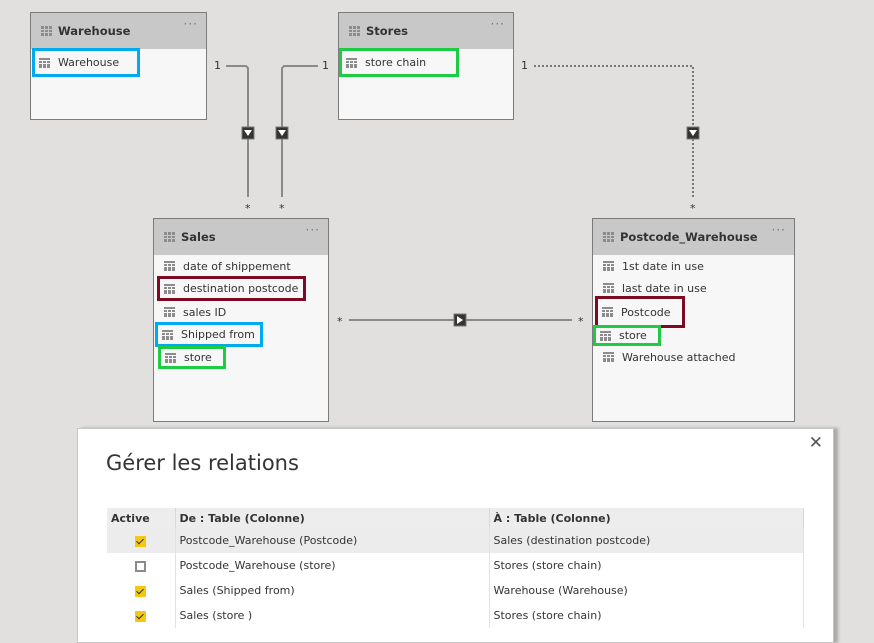  I want to click on field-label: sales ID, so click(205, 312).